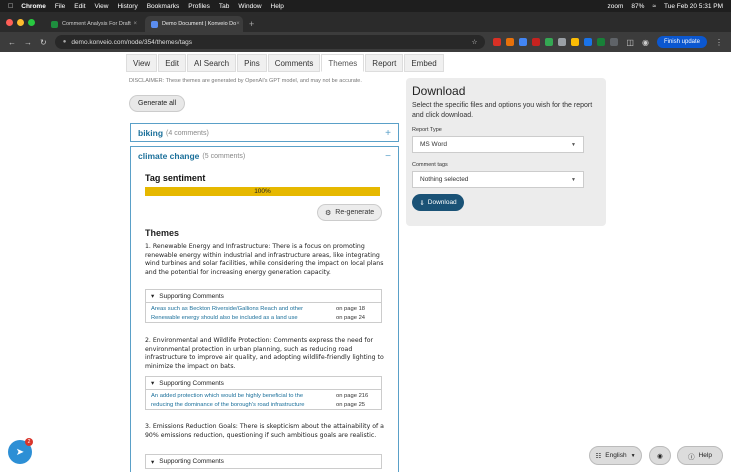 This screenshot has height=472, width=731. Describe the element at coordinates (127, 6) in the screenshot. I see `menu-history: History` at that location.